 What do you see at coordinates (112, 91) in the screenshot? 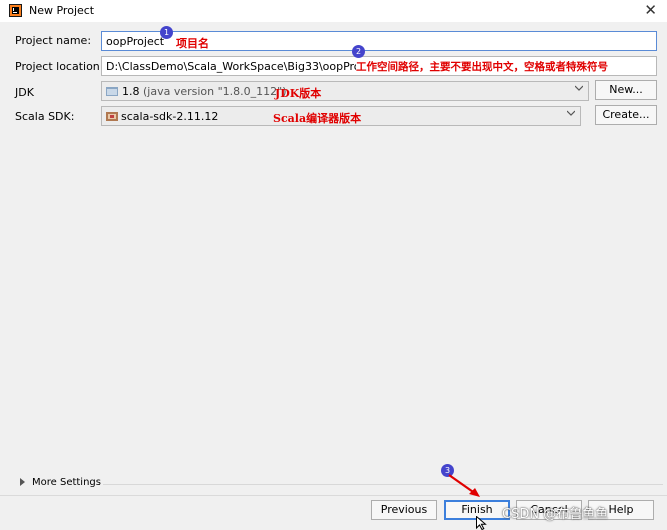
I see `jdk-folder-icon` at bounding box center [112, 91].